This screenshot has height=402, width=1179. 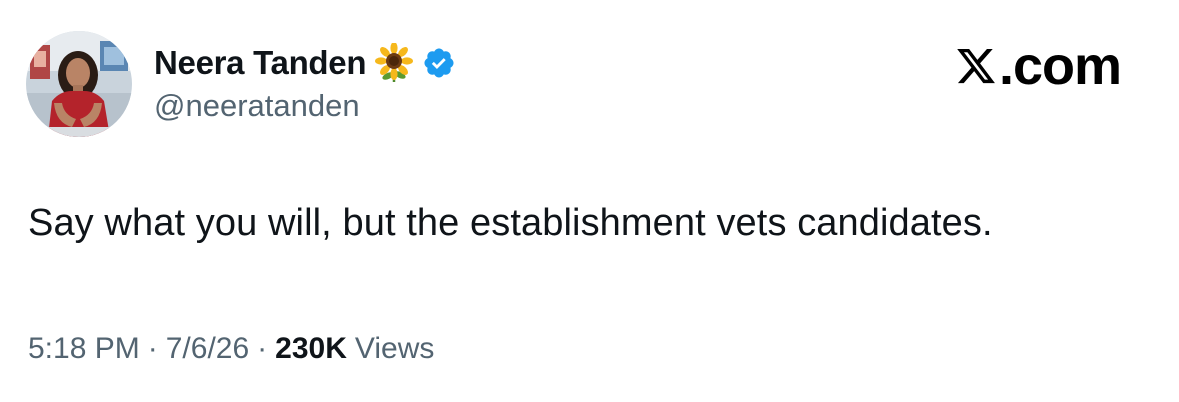 I want to click on tweet-meta: 5:18 PM · 7/6/26 · 230K Views, so click(x=231, y=349).